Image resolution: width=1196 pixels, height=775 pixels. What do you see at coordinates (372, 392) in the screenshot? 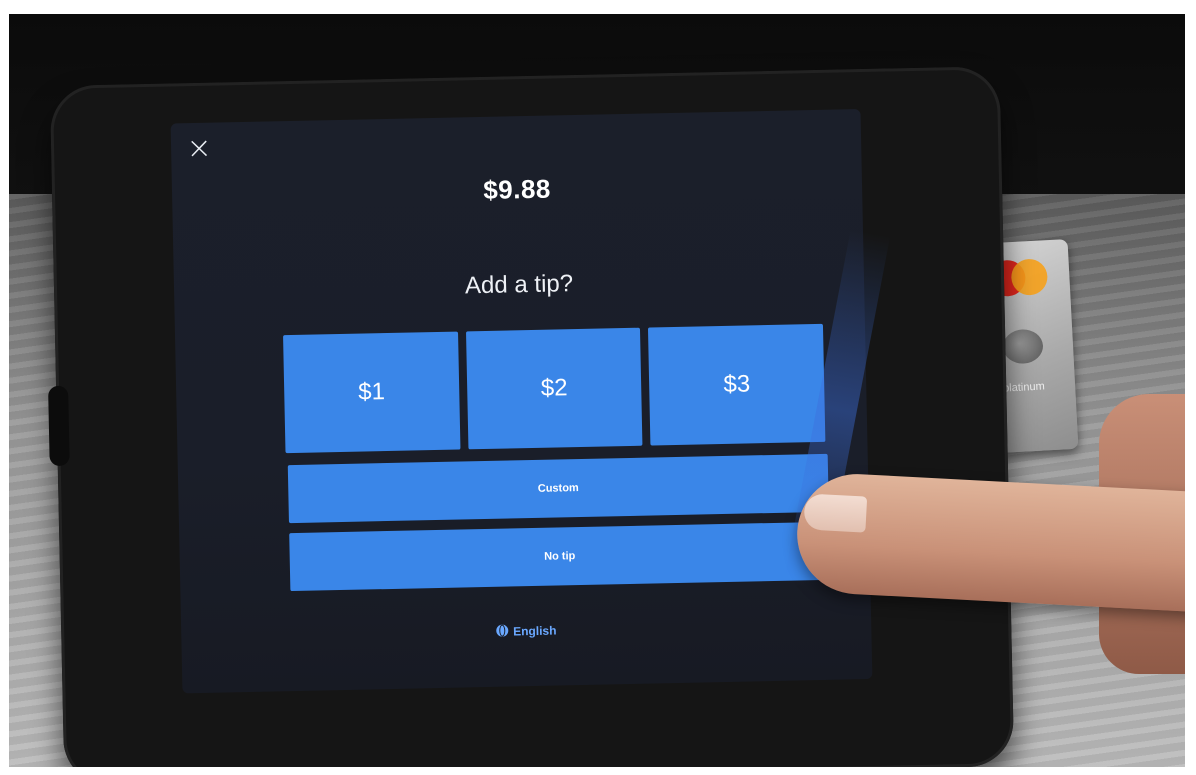
I see `tip-option-1-button: $1` at bounding box center [372, 392].